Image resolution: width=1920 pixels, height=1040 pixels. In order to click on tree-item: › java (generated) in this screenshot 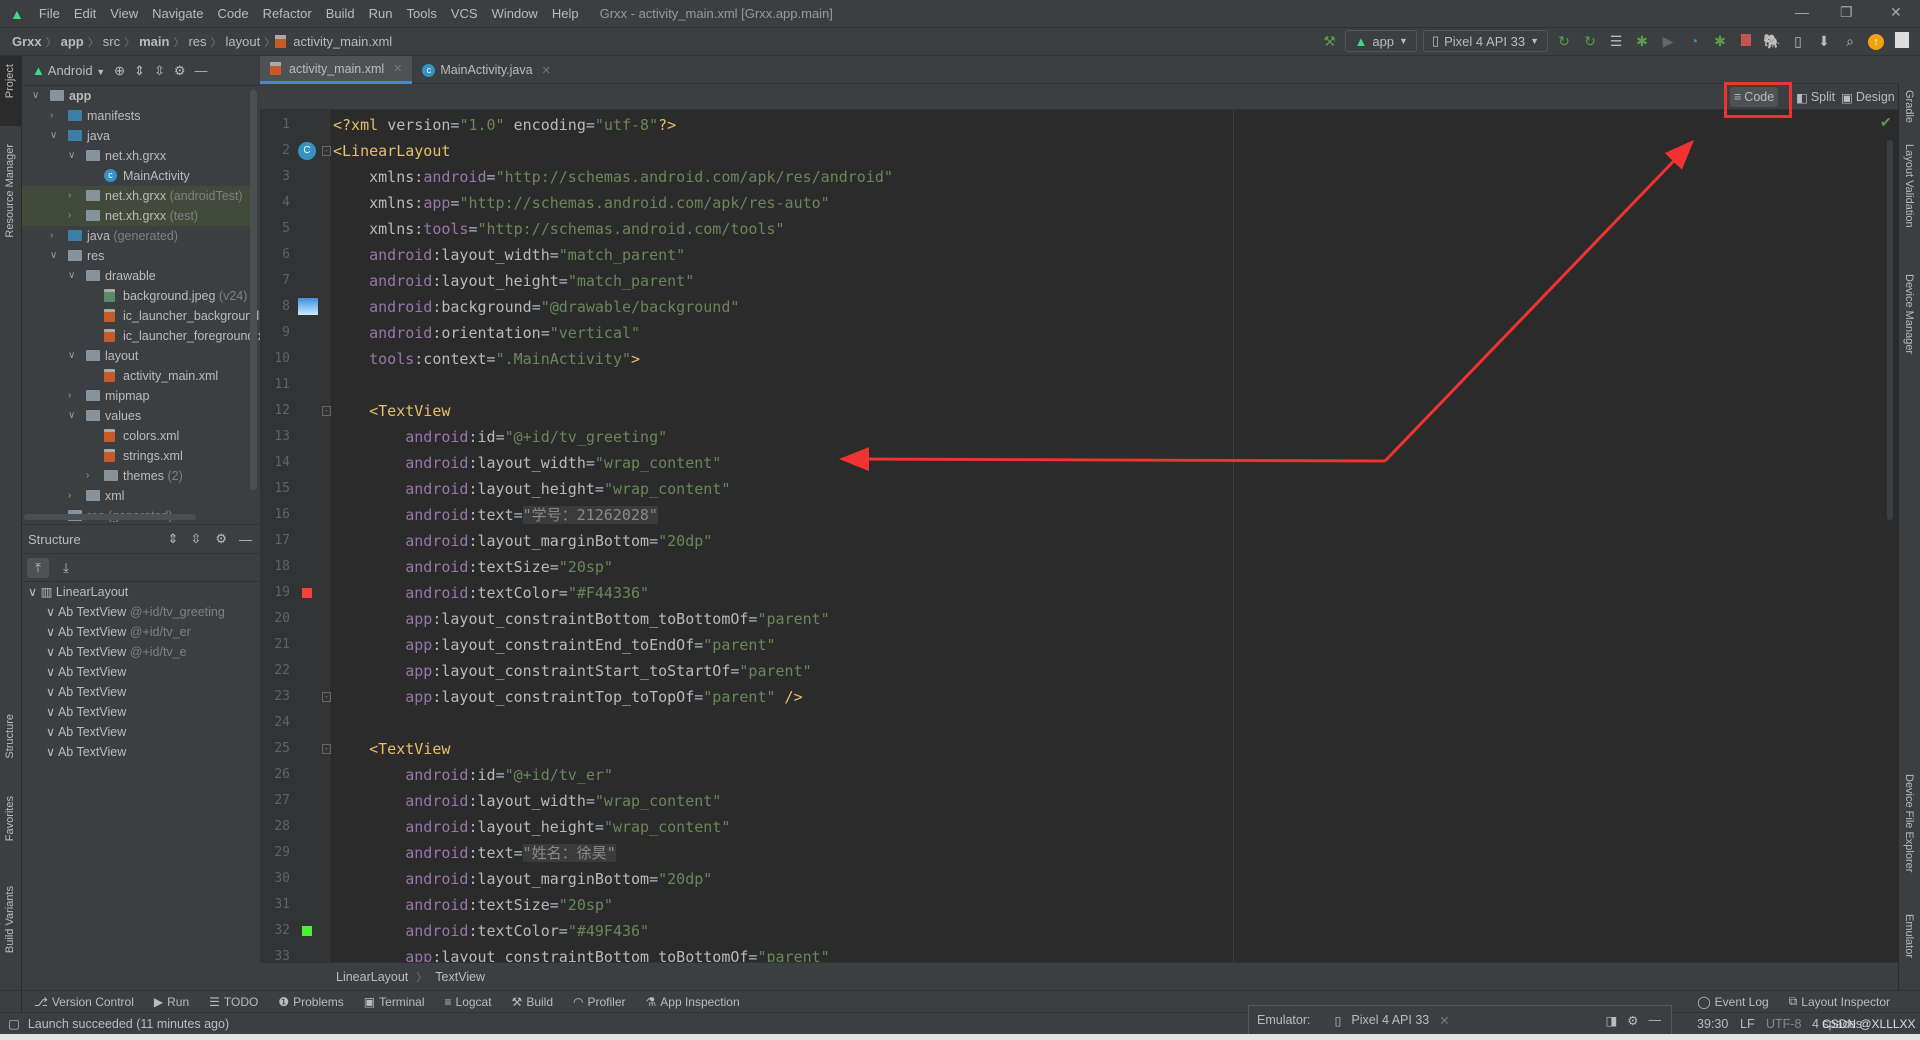, I will do `click(138, 236)`.